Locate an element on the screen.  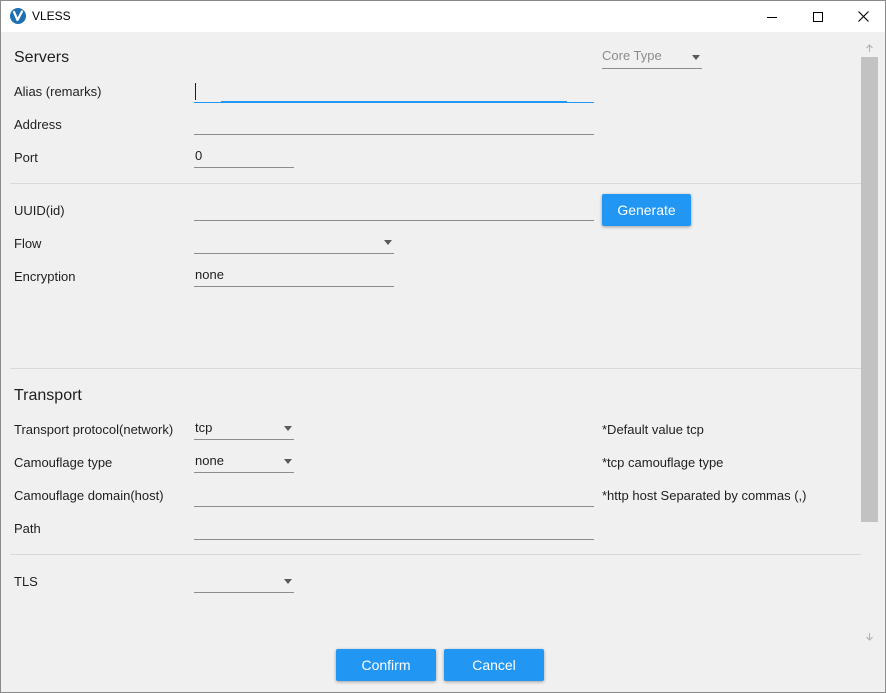
path-input is located at coordinates (394, 529).